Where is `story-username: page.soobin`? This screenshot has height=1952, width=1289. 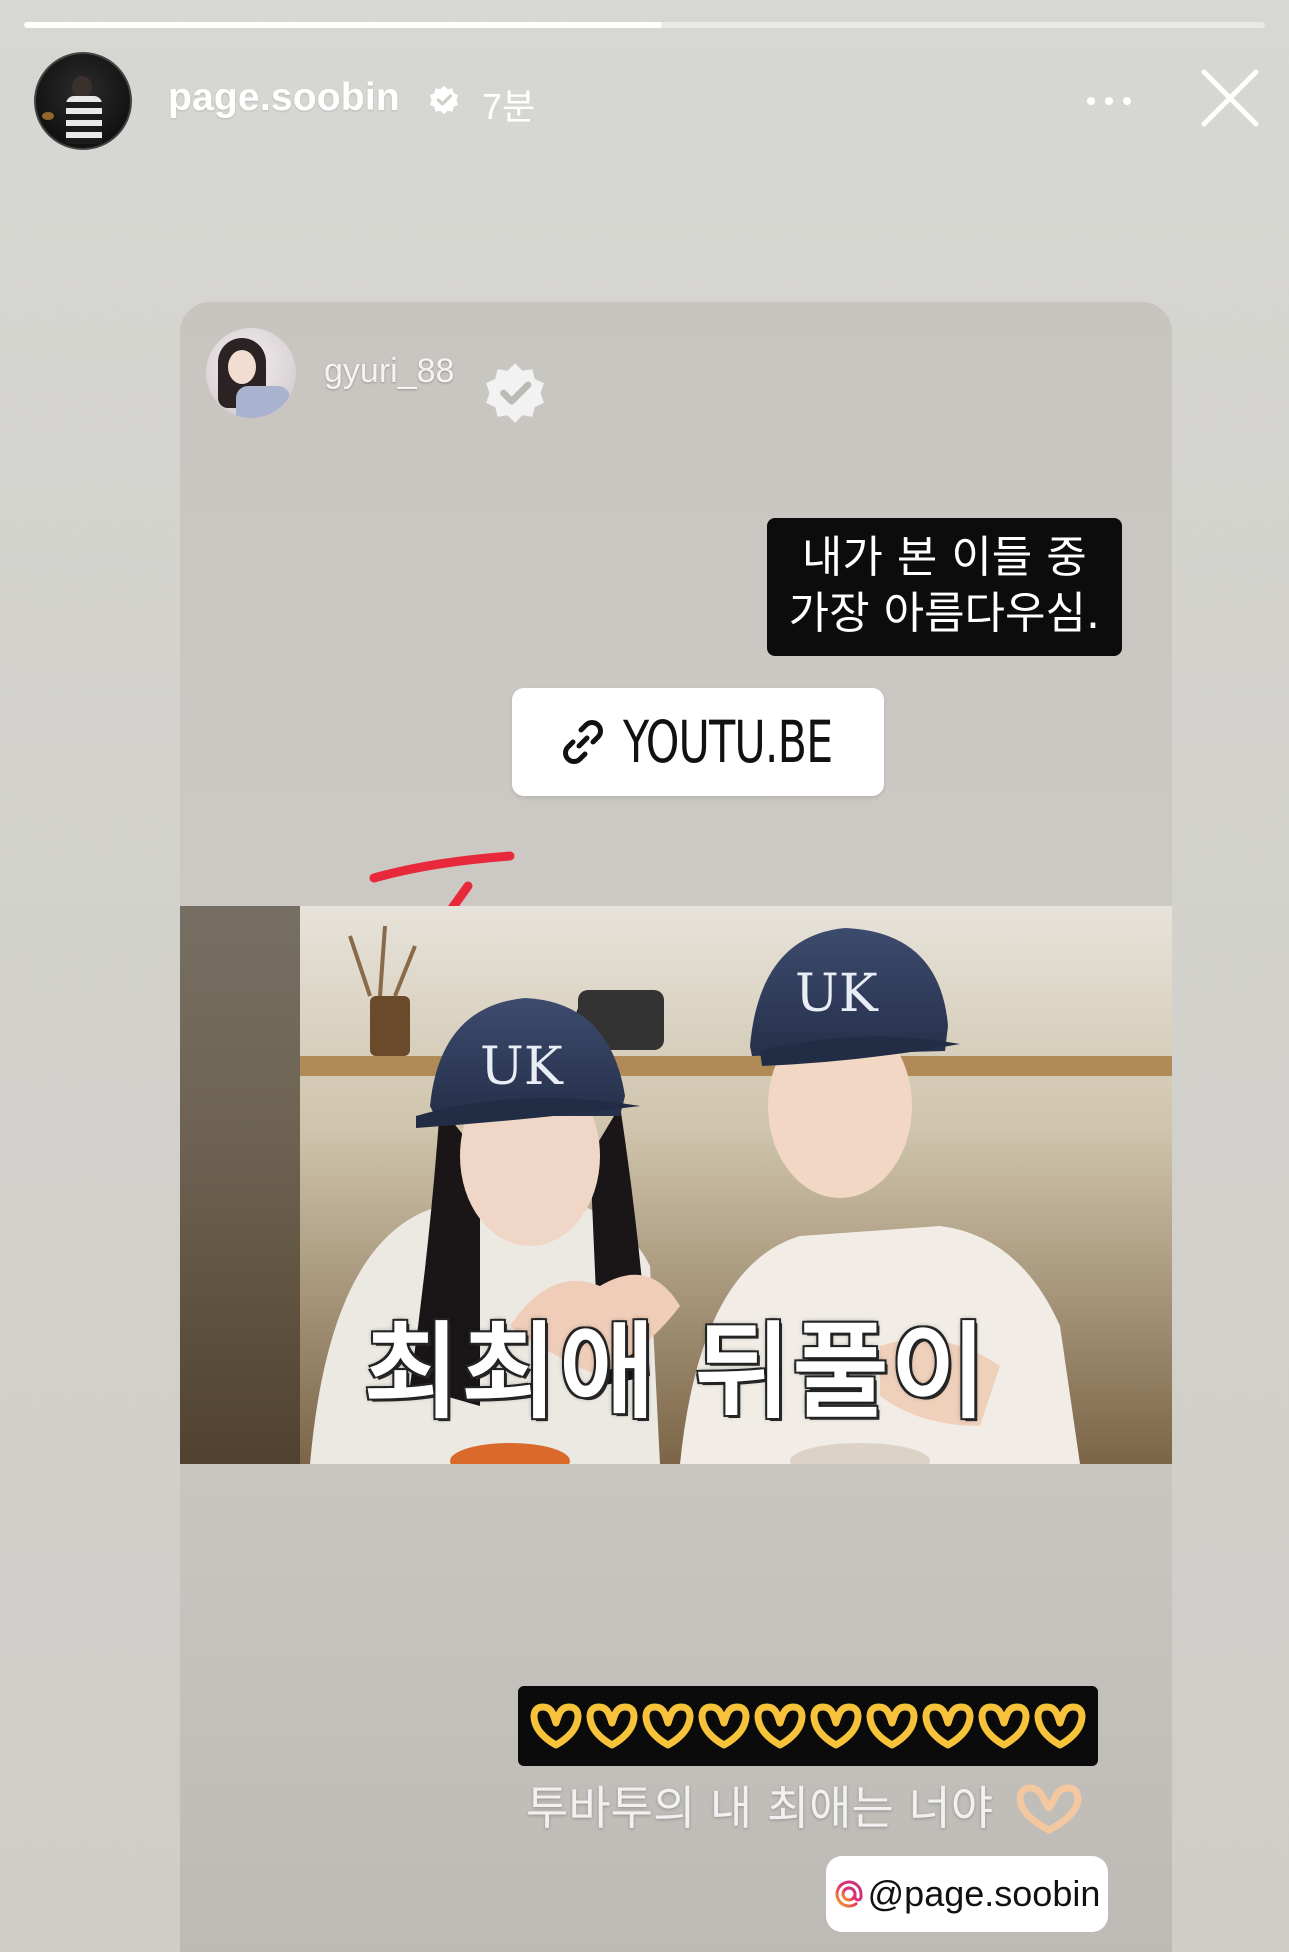 story-username: page.soobin is located at coordinates (284, 98).